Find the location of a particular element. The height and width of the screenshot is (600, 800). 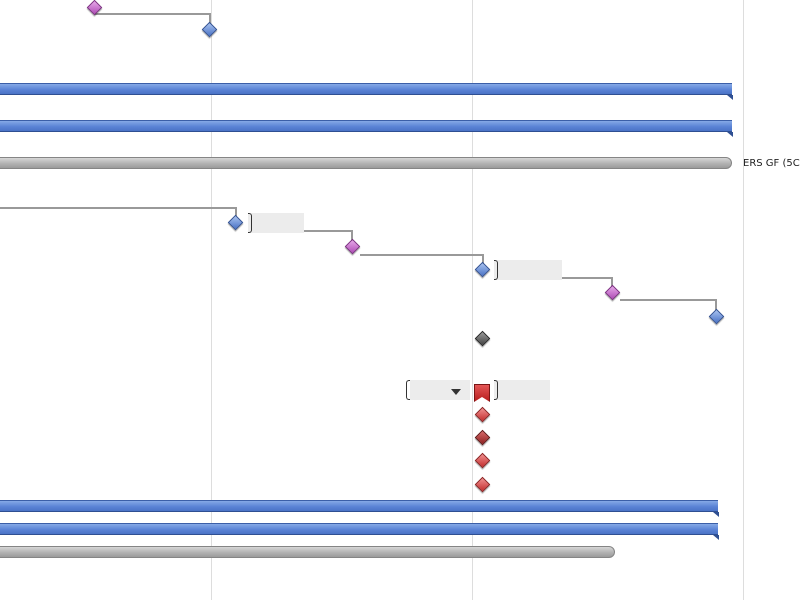

triangle-down-icon is located at coordinates (456, 392).